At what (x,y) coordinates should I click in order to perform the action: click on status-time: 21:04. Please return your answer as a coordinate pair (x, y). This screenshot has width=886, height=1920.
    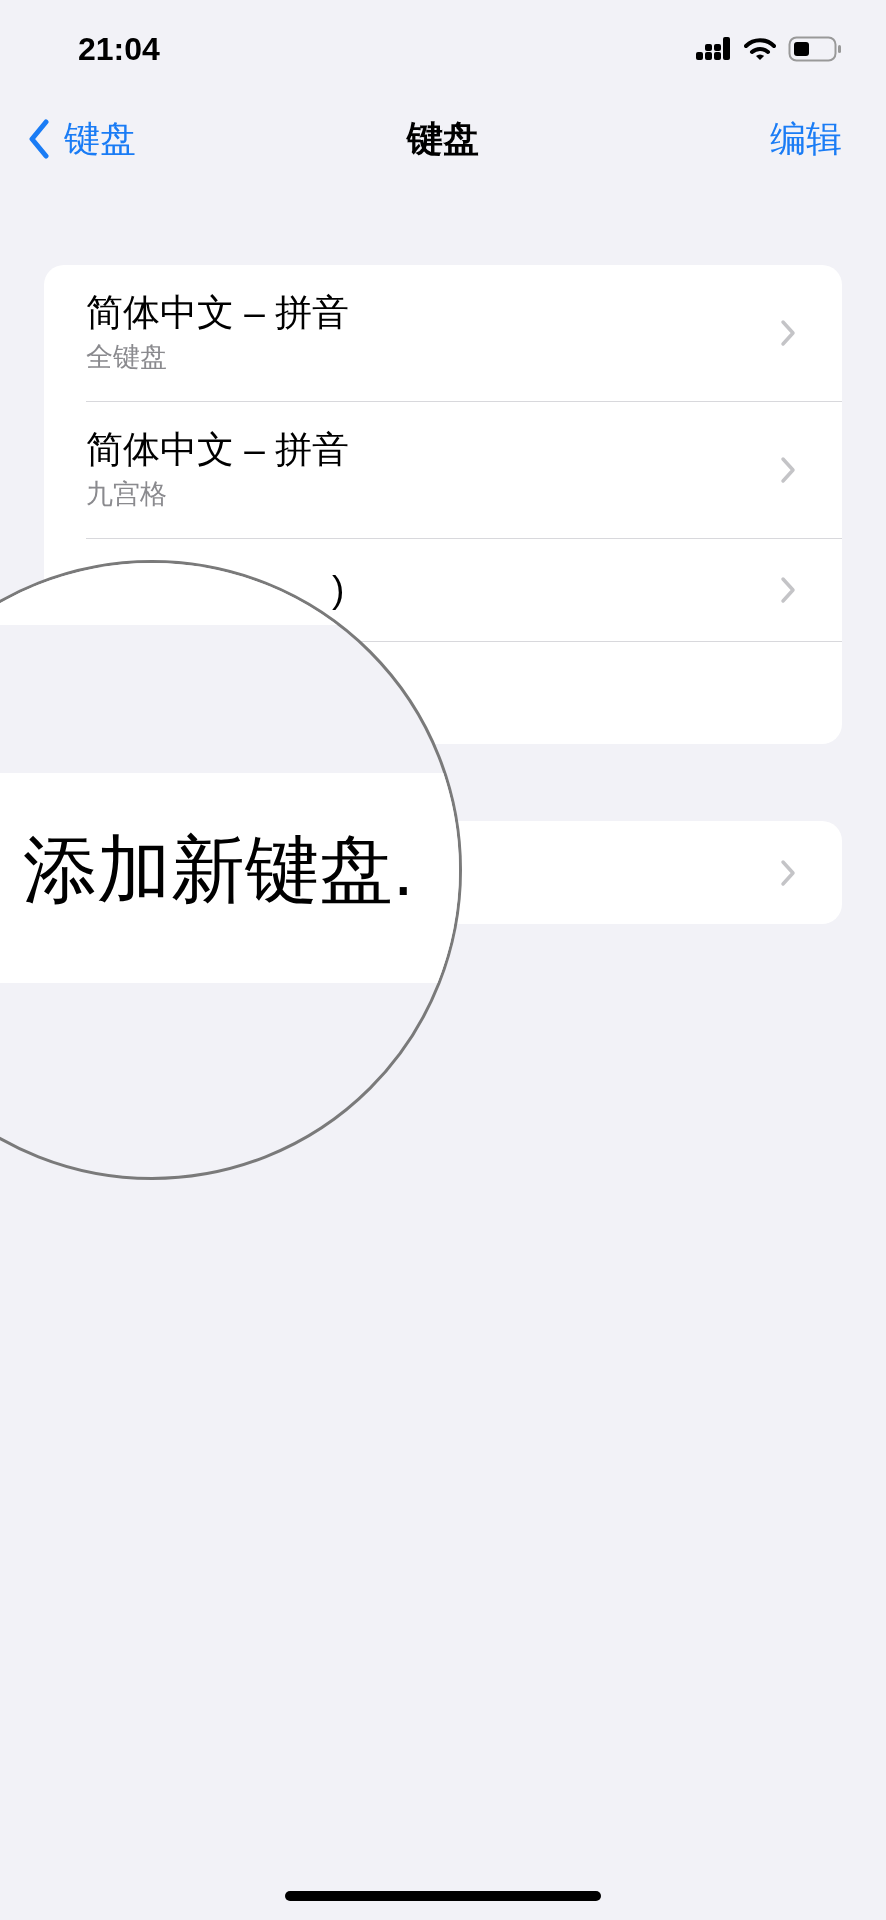
    Looking at the image, I should click on (119, 49).